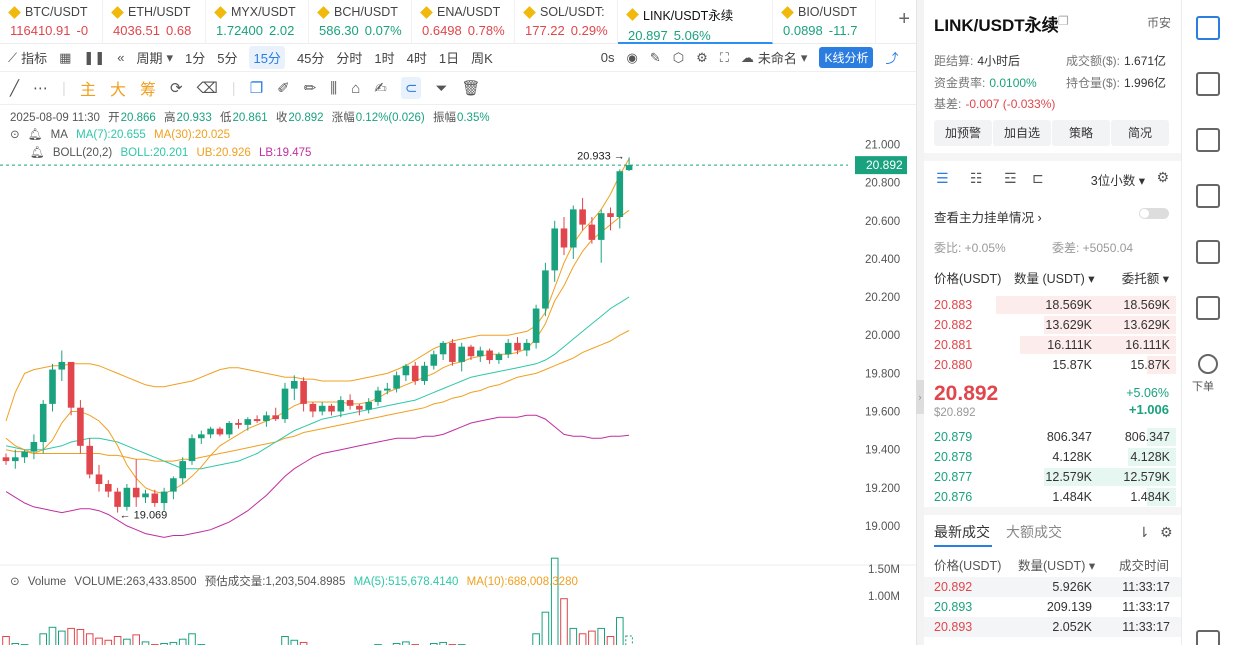 Image resolution: width=1233 pixels, height=645 pixels. Describe the element at coordinates (1054, 277) in the screenshot. I see `ob-header-qty: 数量 (USDT) ▾` at that location.